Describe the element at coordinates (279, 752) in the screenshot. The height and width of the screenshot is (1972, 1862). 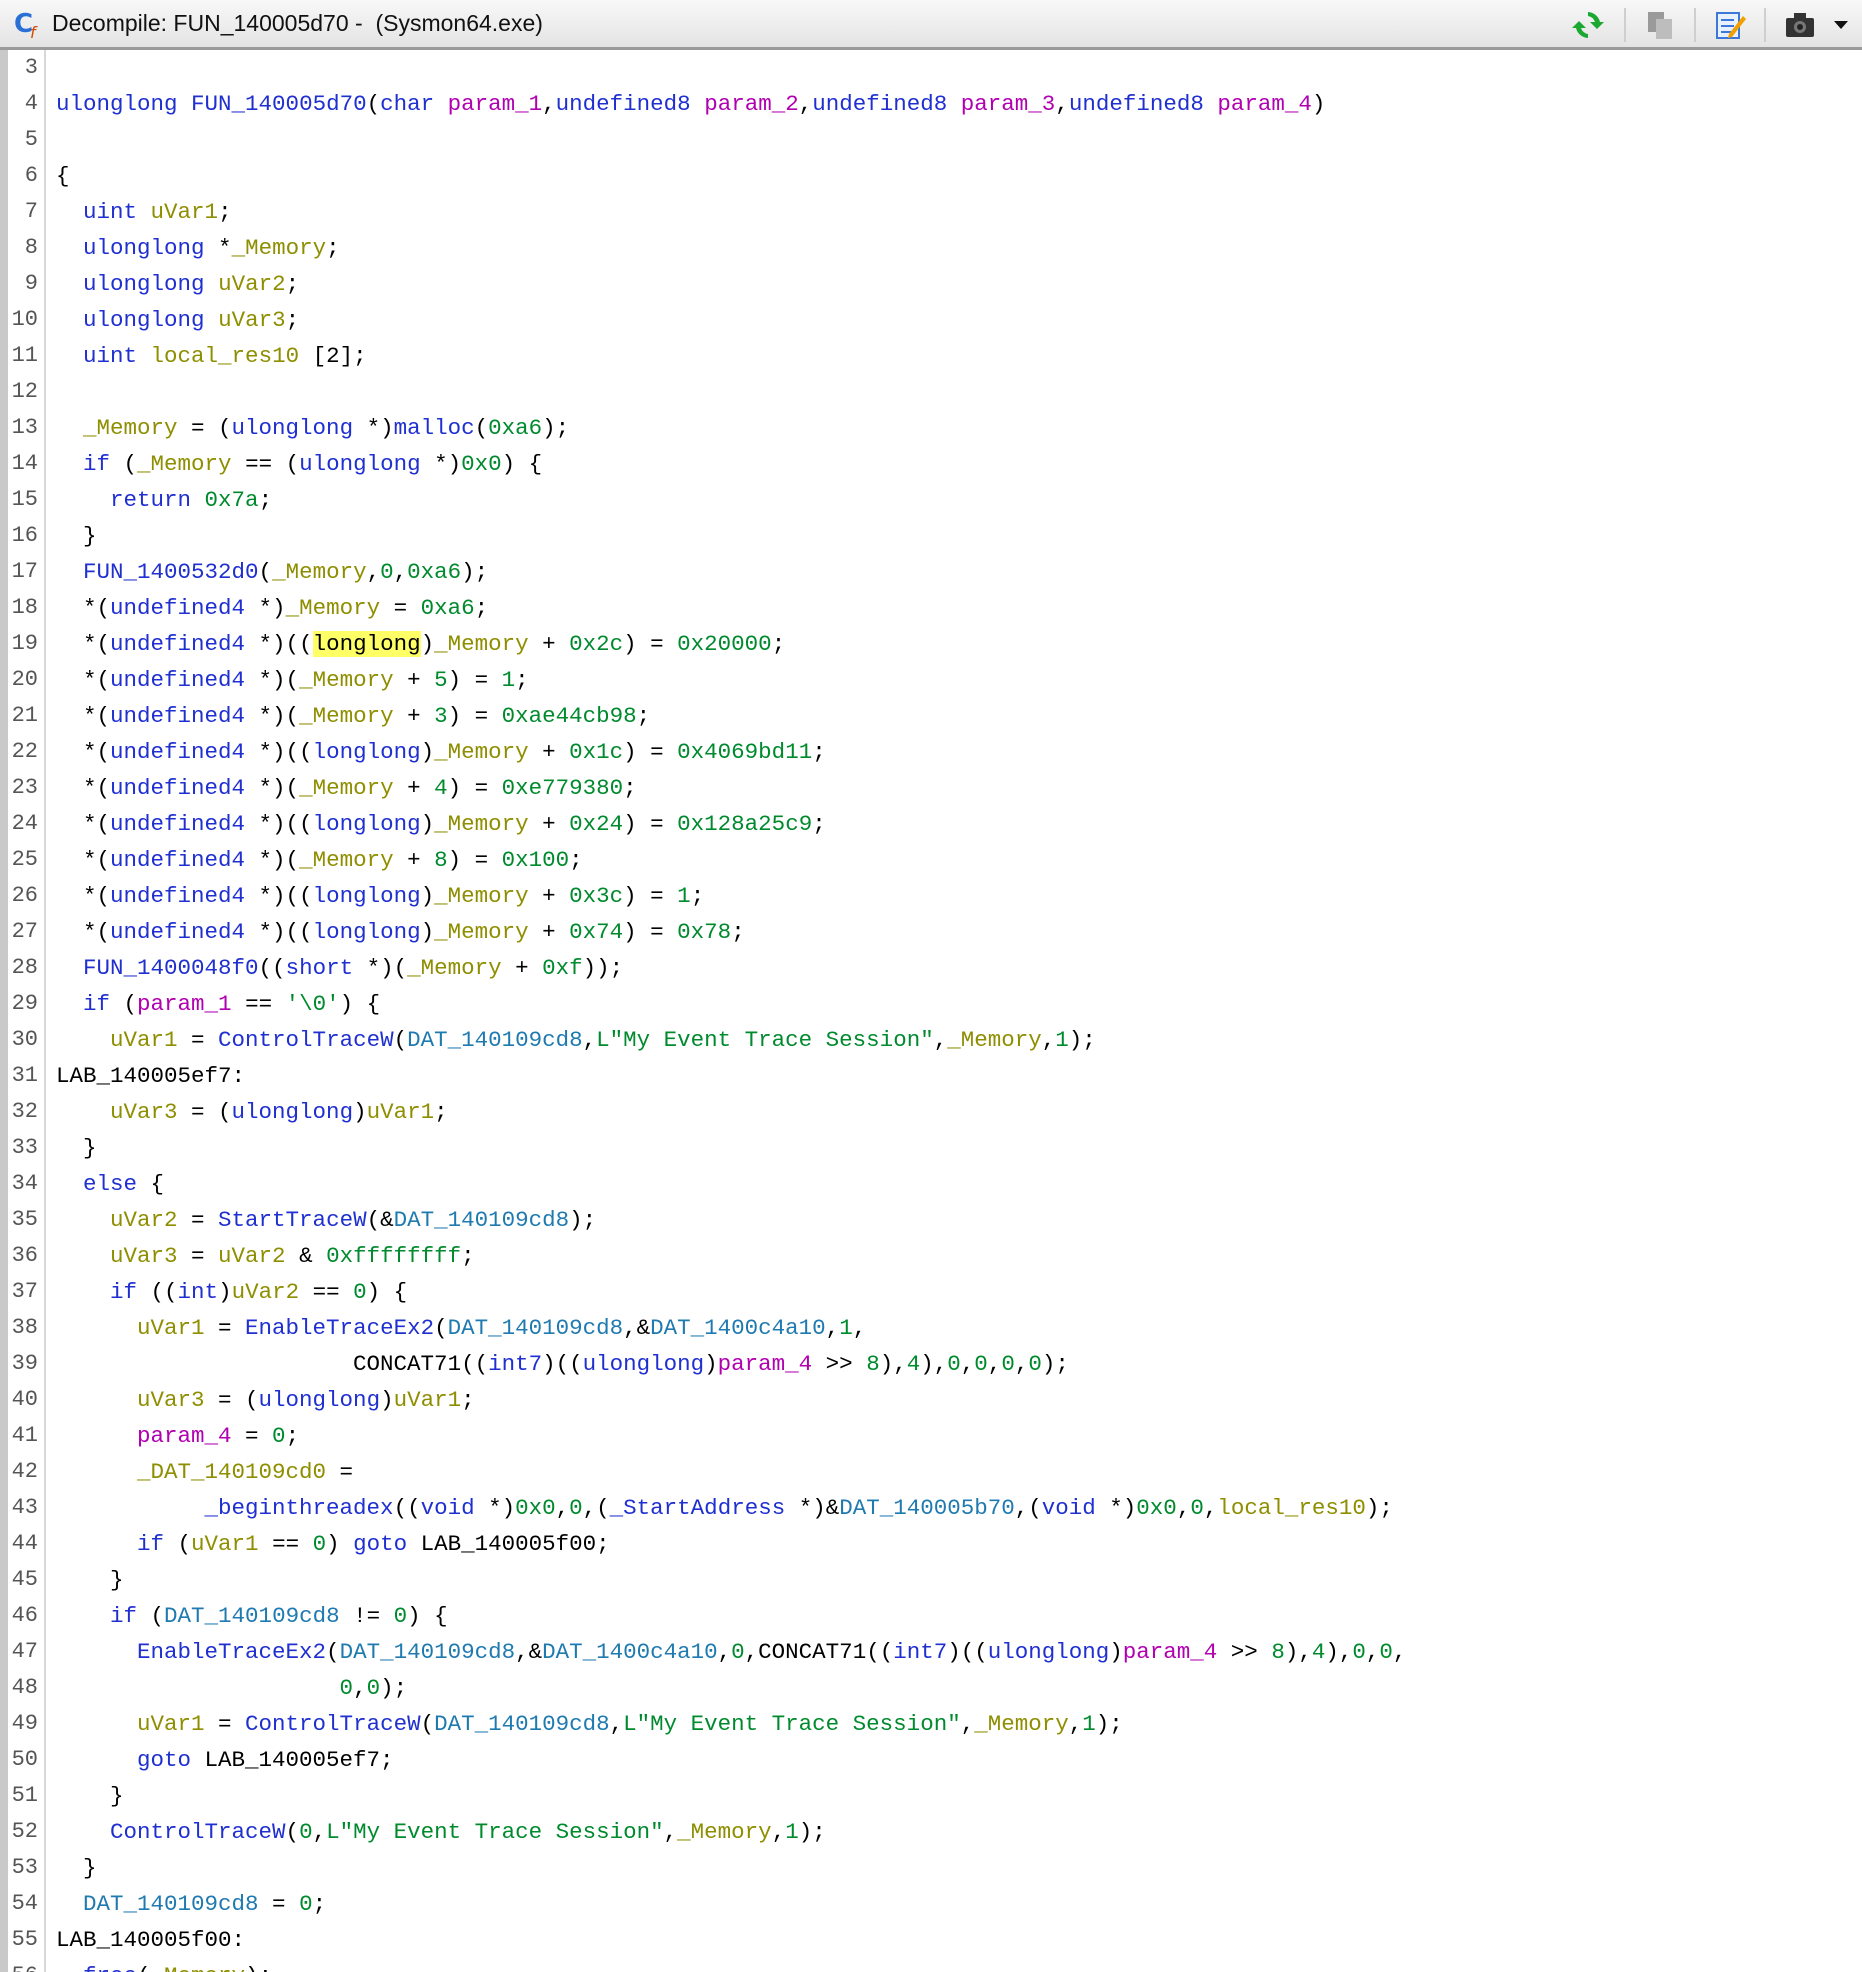
I see `code-token: *)((` at that location.